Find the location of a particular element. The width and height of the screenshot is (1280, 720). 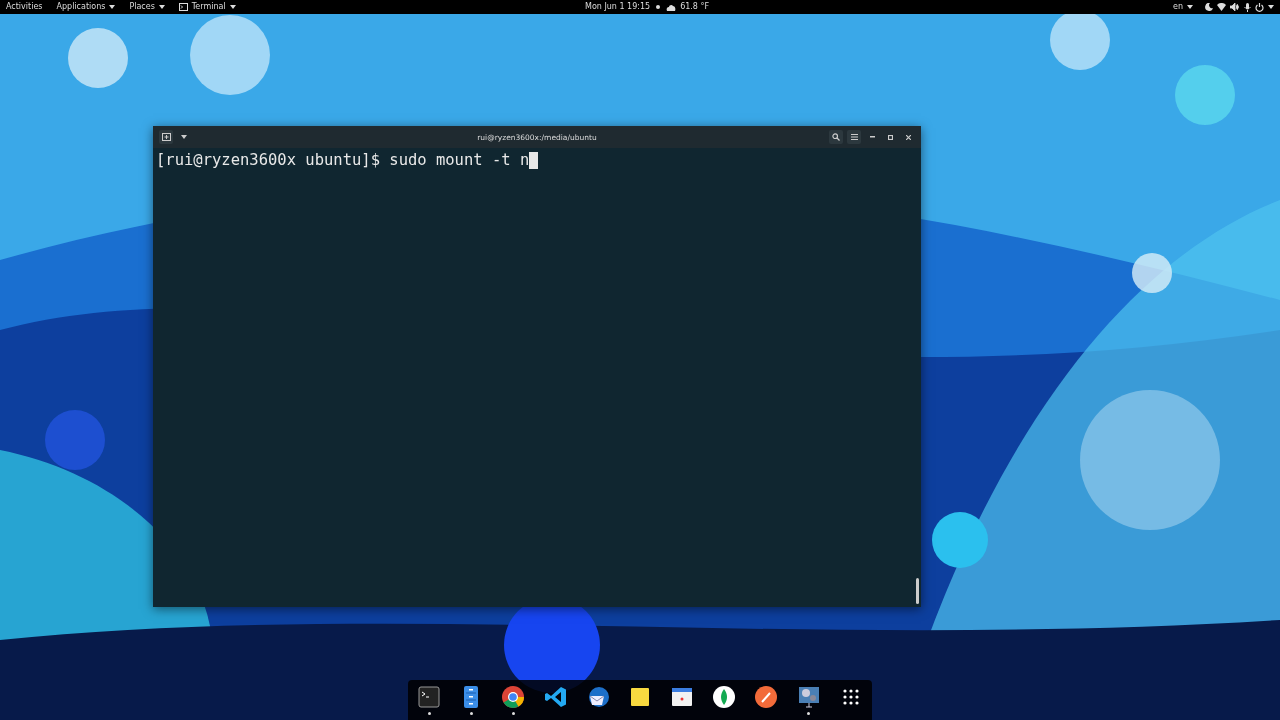

maximize-icon is located at coordinates (890, 137).